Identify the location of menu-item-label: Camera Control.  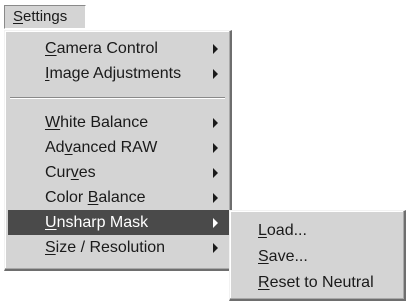
(101, 48).